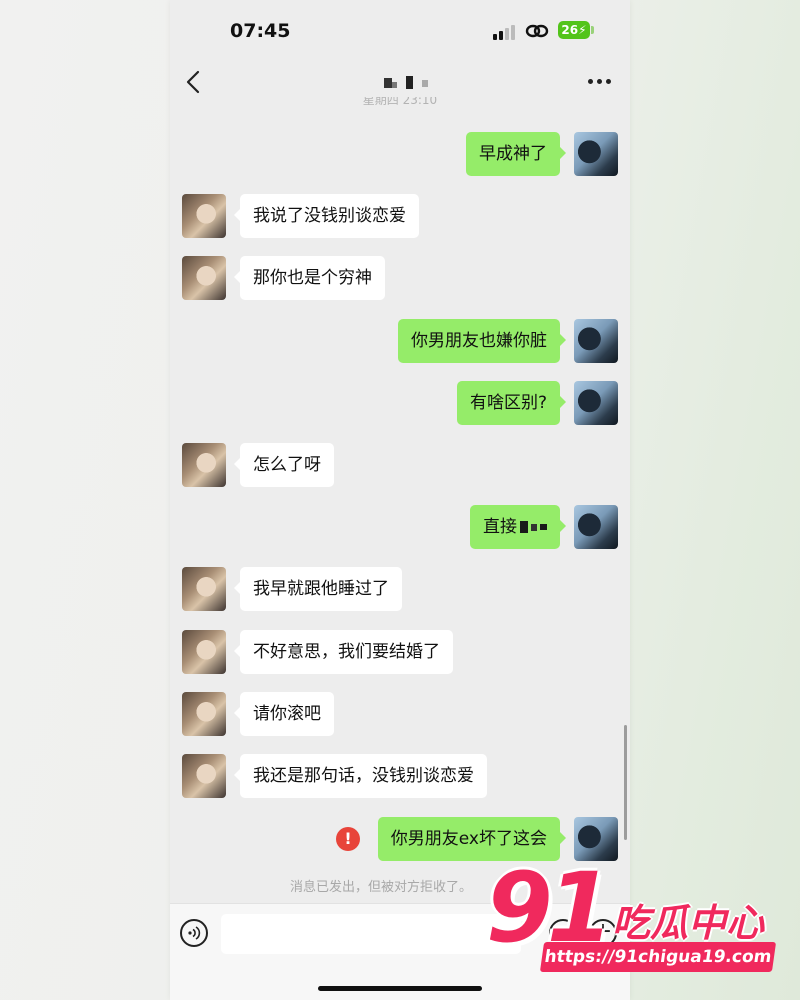  I want to click on message-input, so click(371, 934).